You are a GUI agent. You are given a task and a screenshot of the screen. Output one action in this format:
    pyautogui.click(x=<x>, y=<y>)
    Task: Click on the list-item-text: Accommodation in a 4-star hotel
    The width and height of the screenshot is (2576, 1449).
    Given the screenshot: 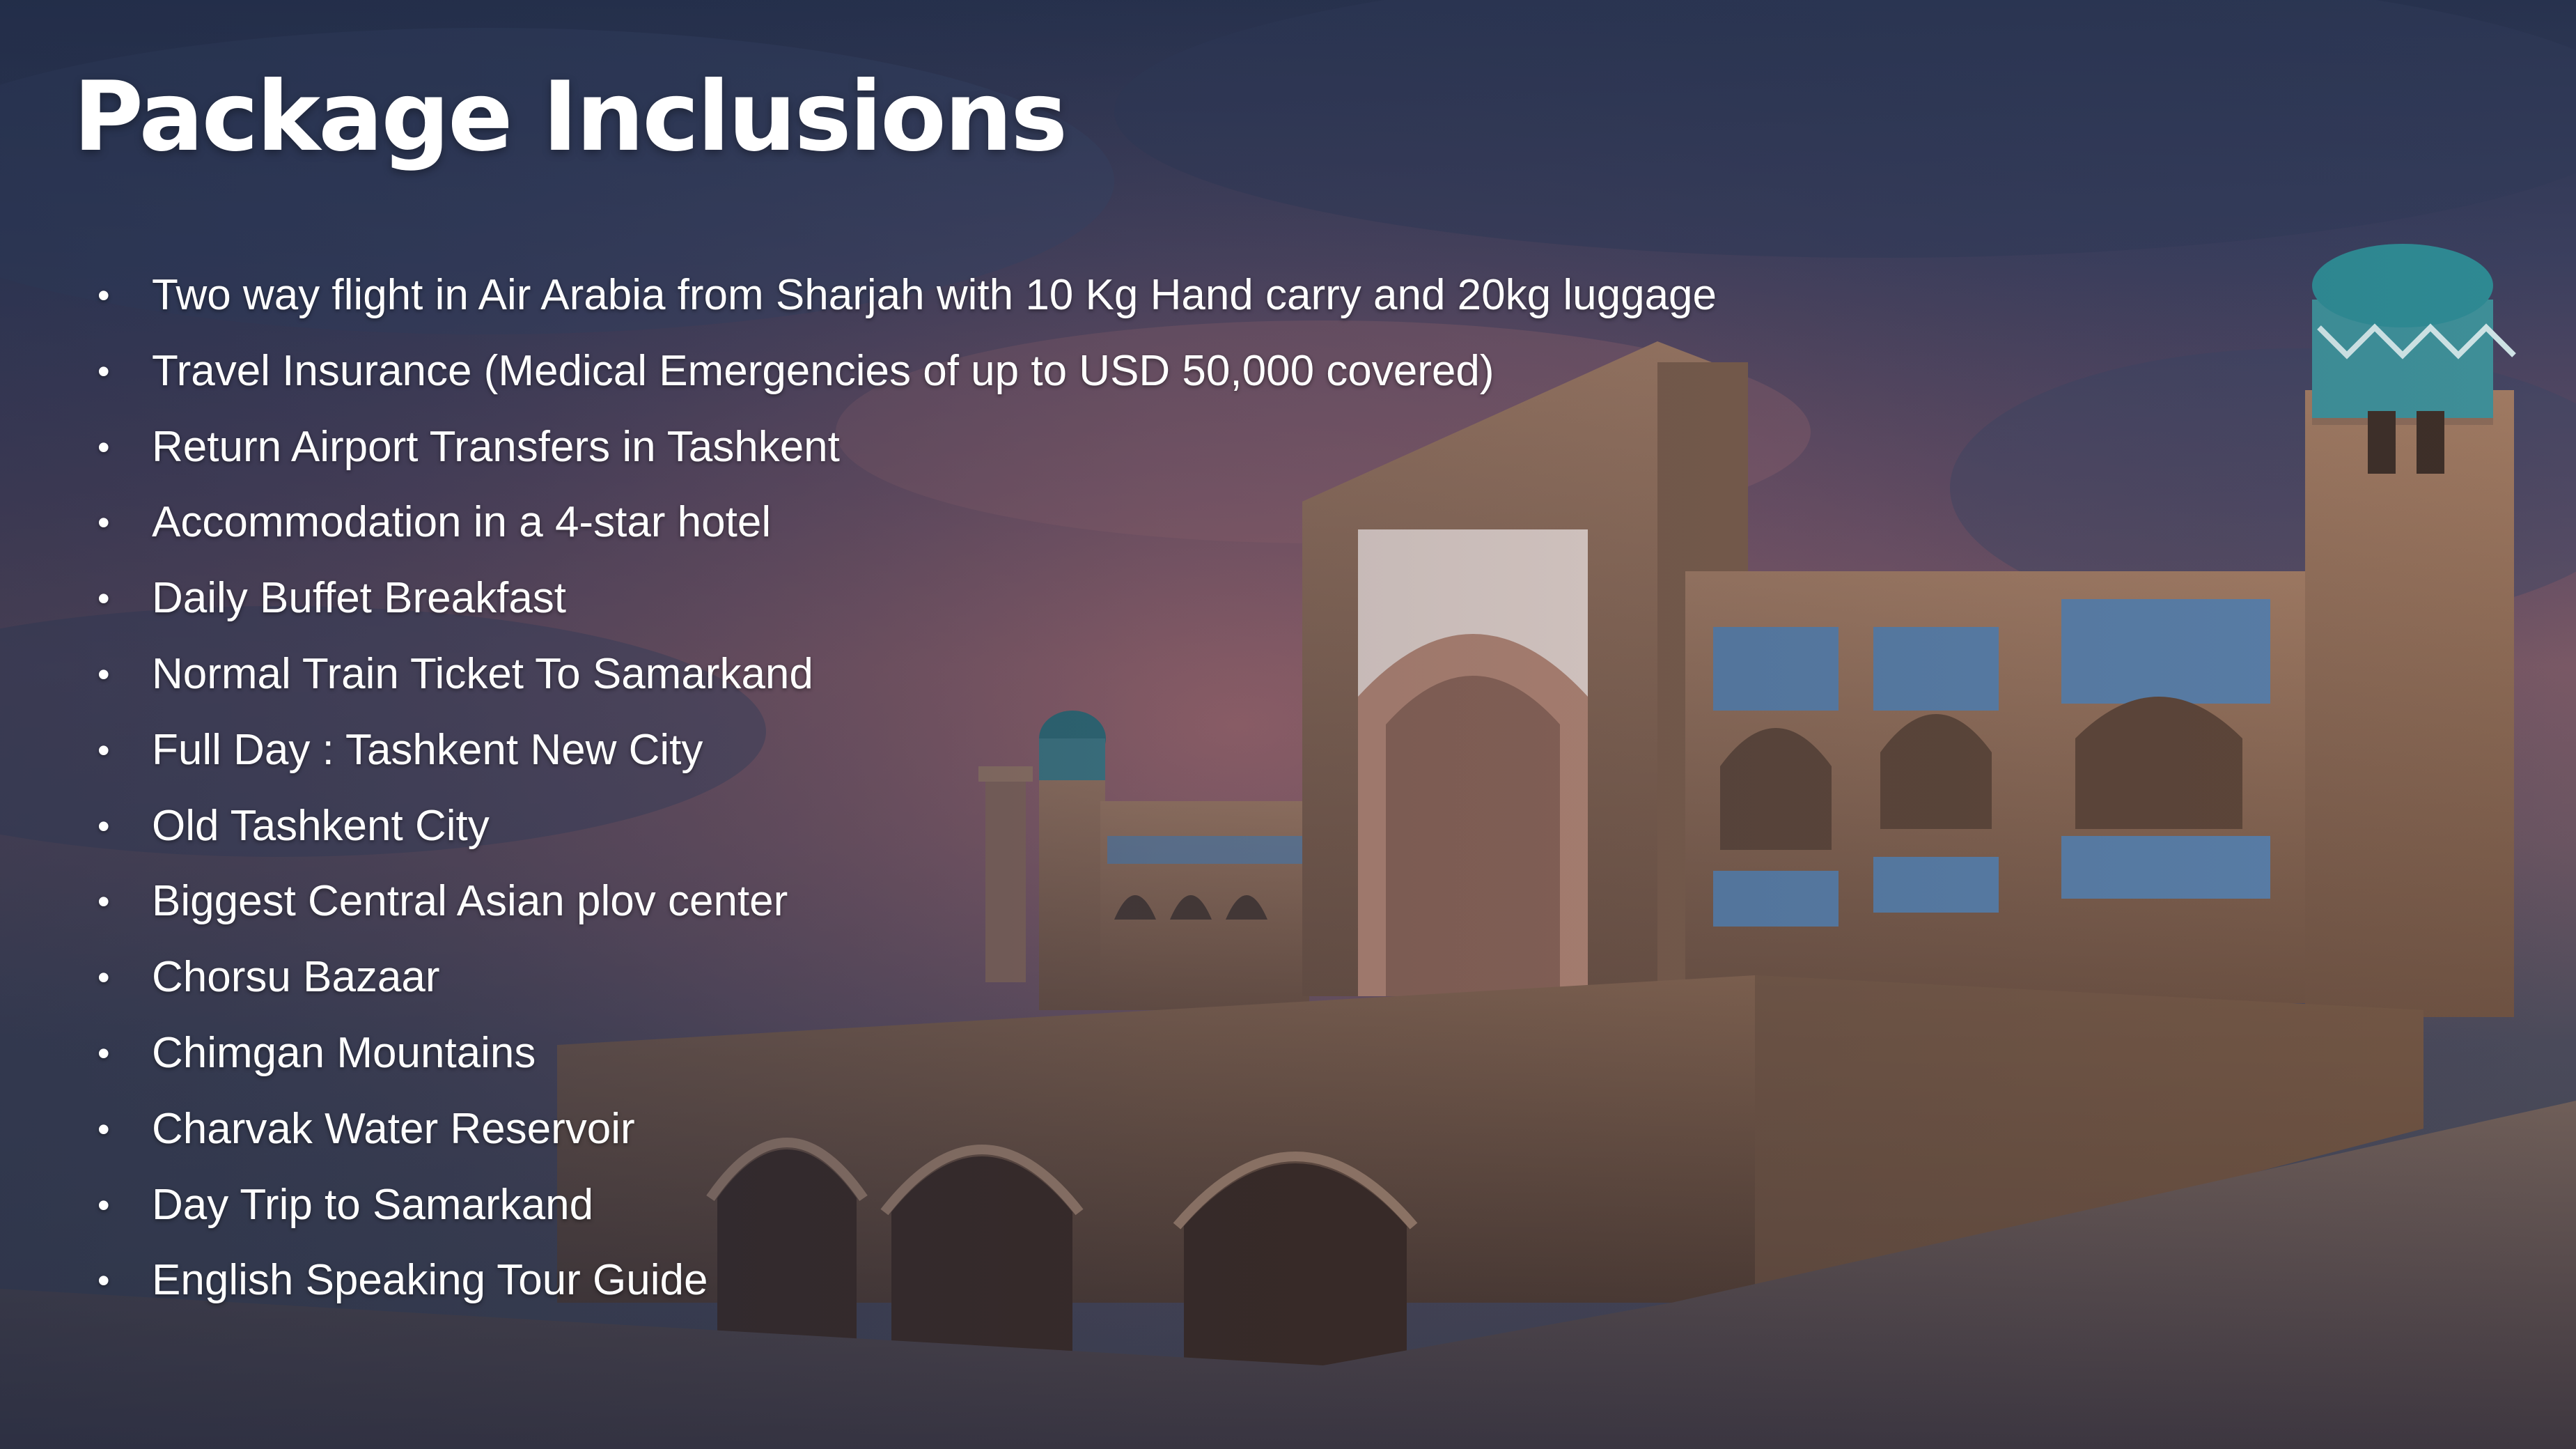 What is the action you would take?
    pyautogui.click(x=462, y=522)
    